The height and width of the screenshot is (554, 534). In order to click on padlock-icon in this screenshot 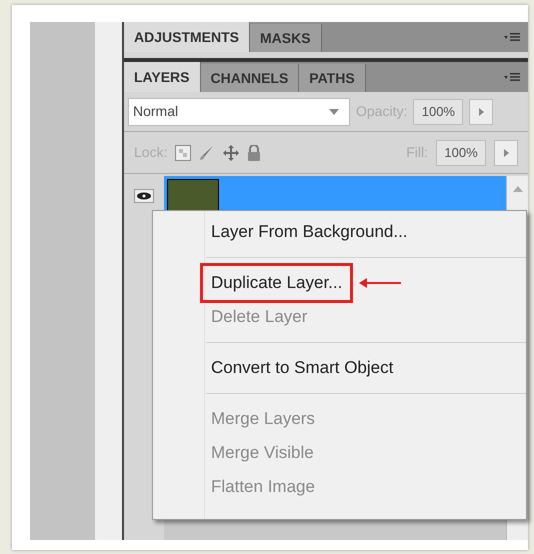, I will do `click(254, 152)`.